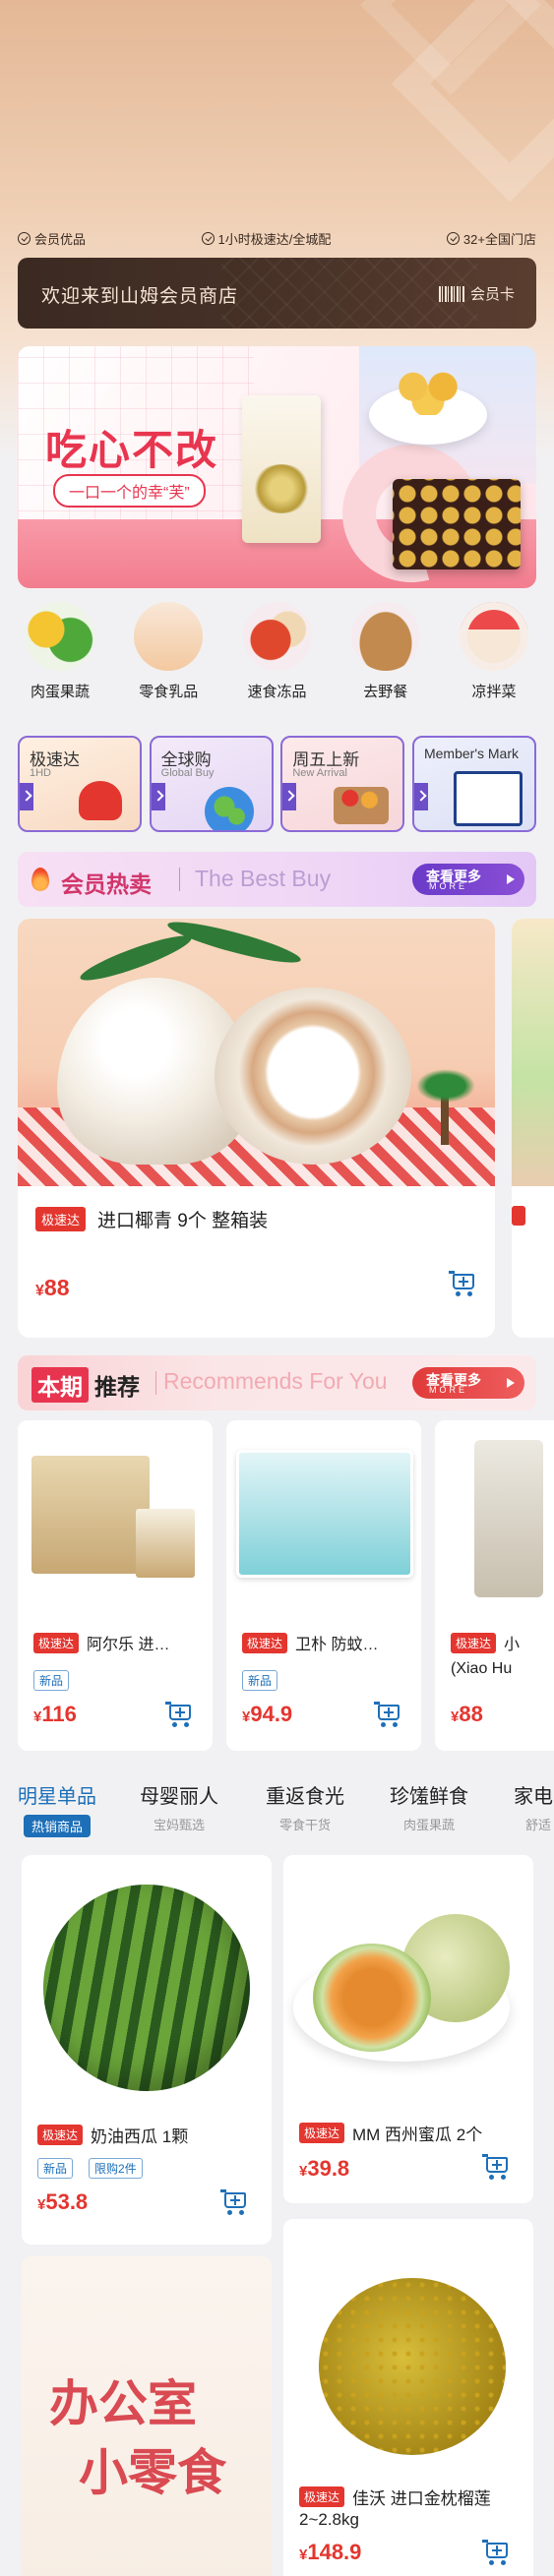 Image resolution: width=554 pixels, height=2576 pixels. What do you see at coordinates (129, 491) in the screenshot?
I see `banner-subtitle: 一口一个的幸“芙”` at bounding box center [129, 491].